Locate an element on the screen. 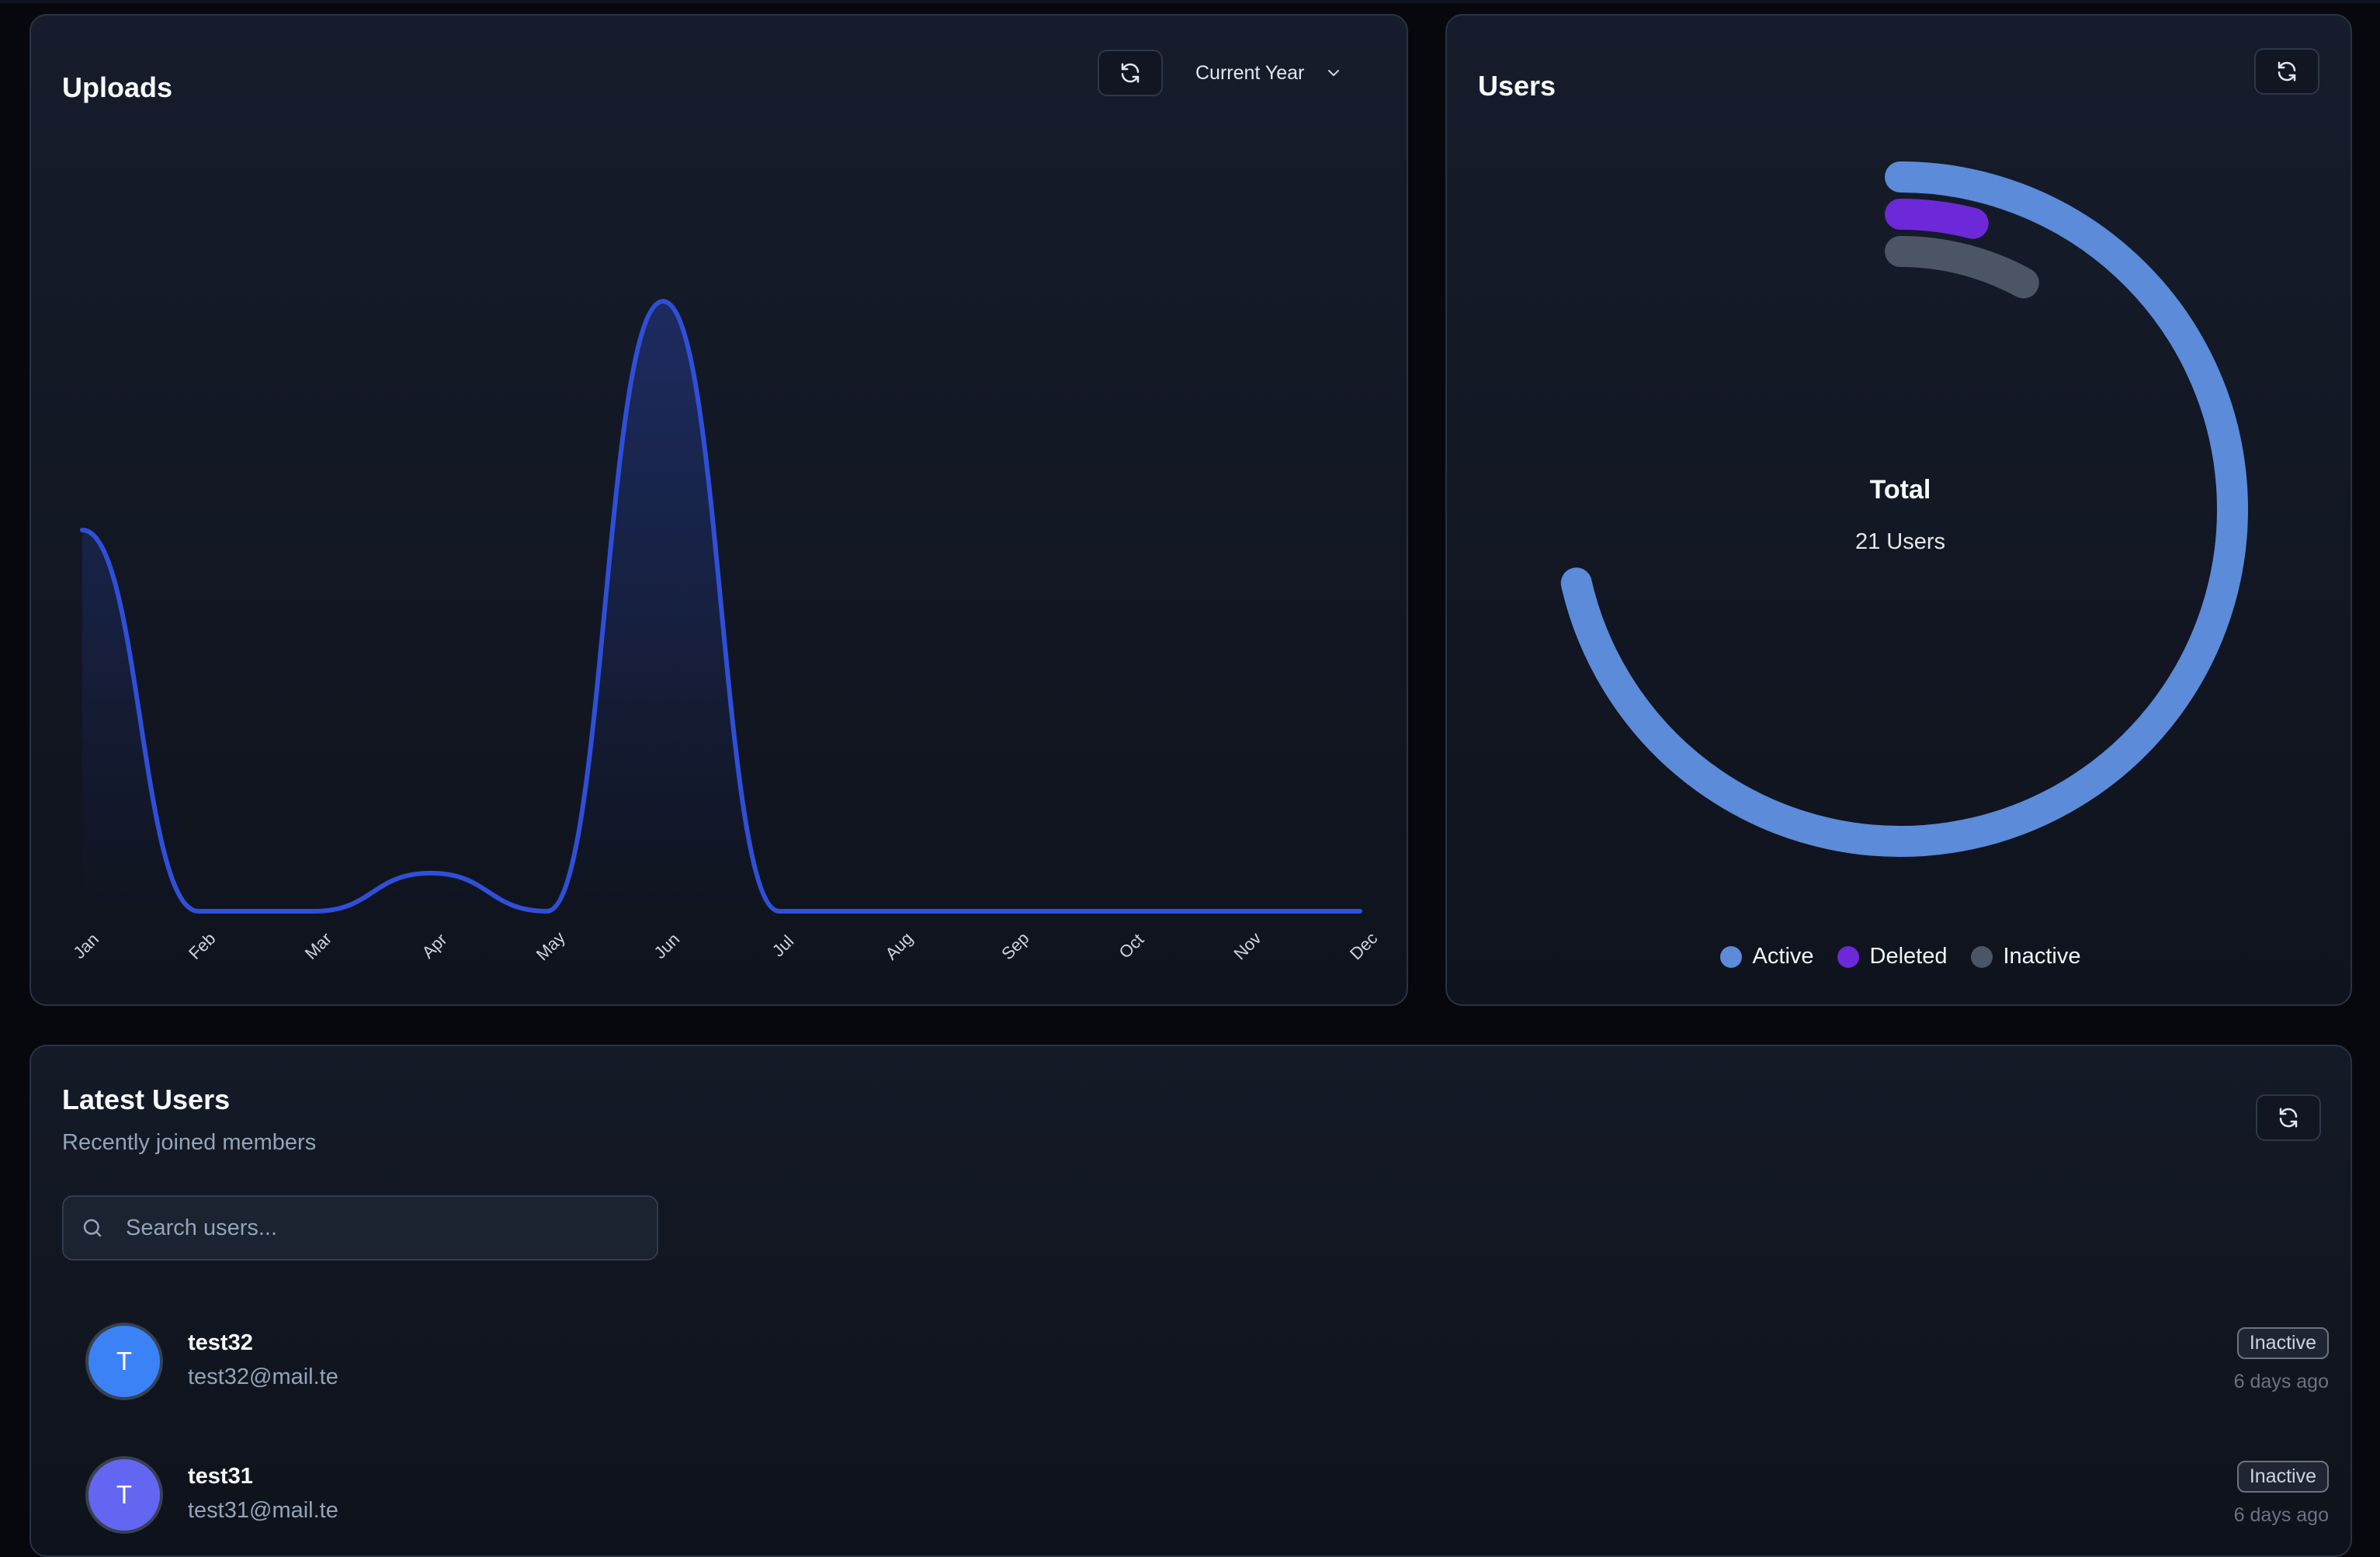 The image size is (2380, 1557). radial-bar-active is located at coordinates (1904, 509).